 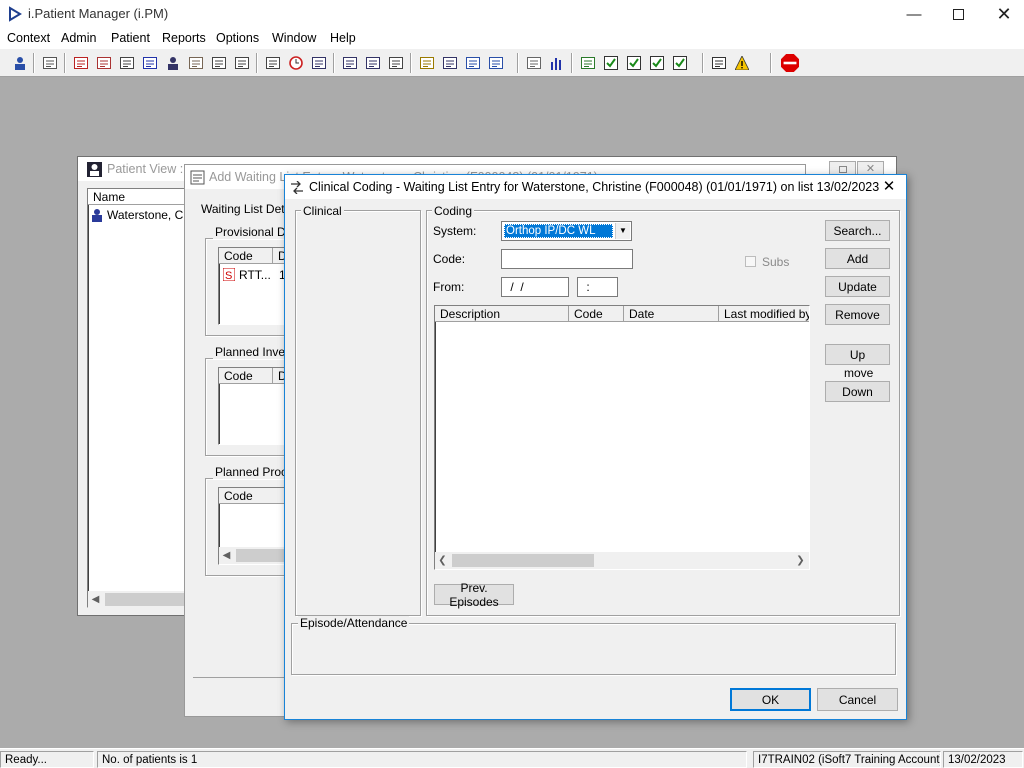 I want to click on toolbar-button-timer, so click(x=396, y=63).